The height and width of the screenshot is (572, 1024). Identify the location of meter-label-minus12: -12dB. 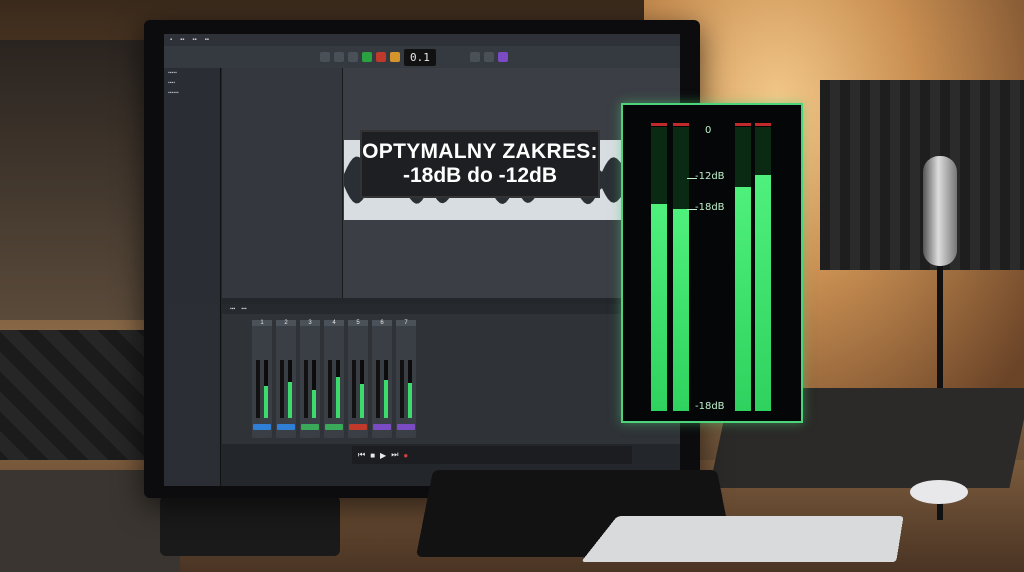
(710, 176).